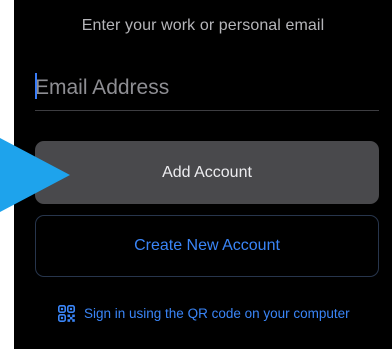  Describe the element at coordinates (207, 88) in the screenshot. I see `email-address-input` at that location.